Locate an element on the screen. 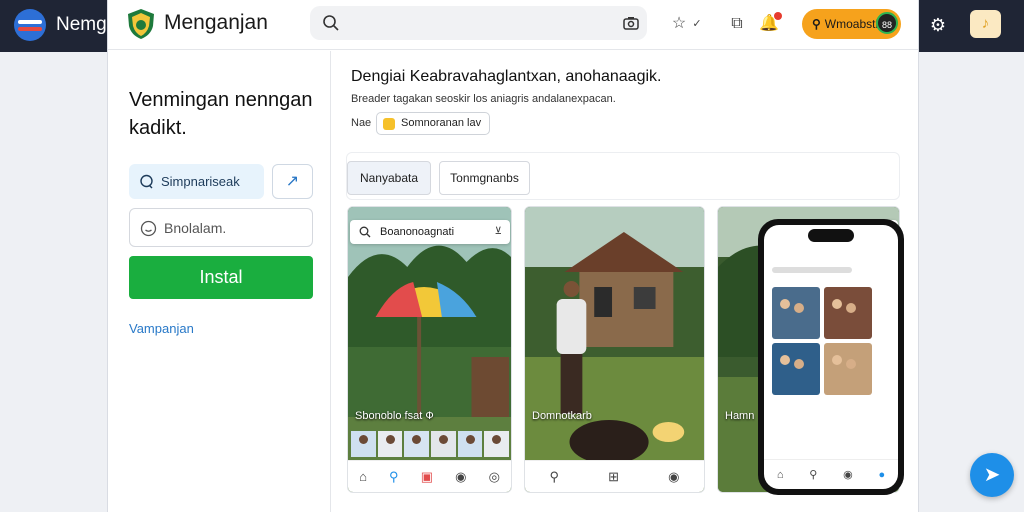 The width and height of the screenshot is (1024, 512). search-bar is located at coordinates (478, 23).